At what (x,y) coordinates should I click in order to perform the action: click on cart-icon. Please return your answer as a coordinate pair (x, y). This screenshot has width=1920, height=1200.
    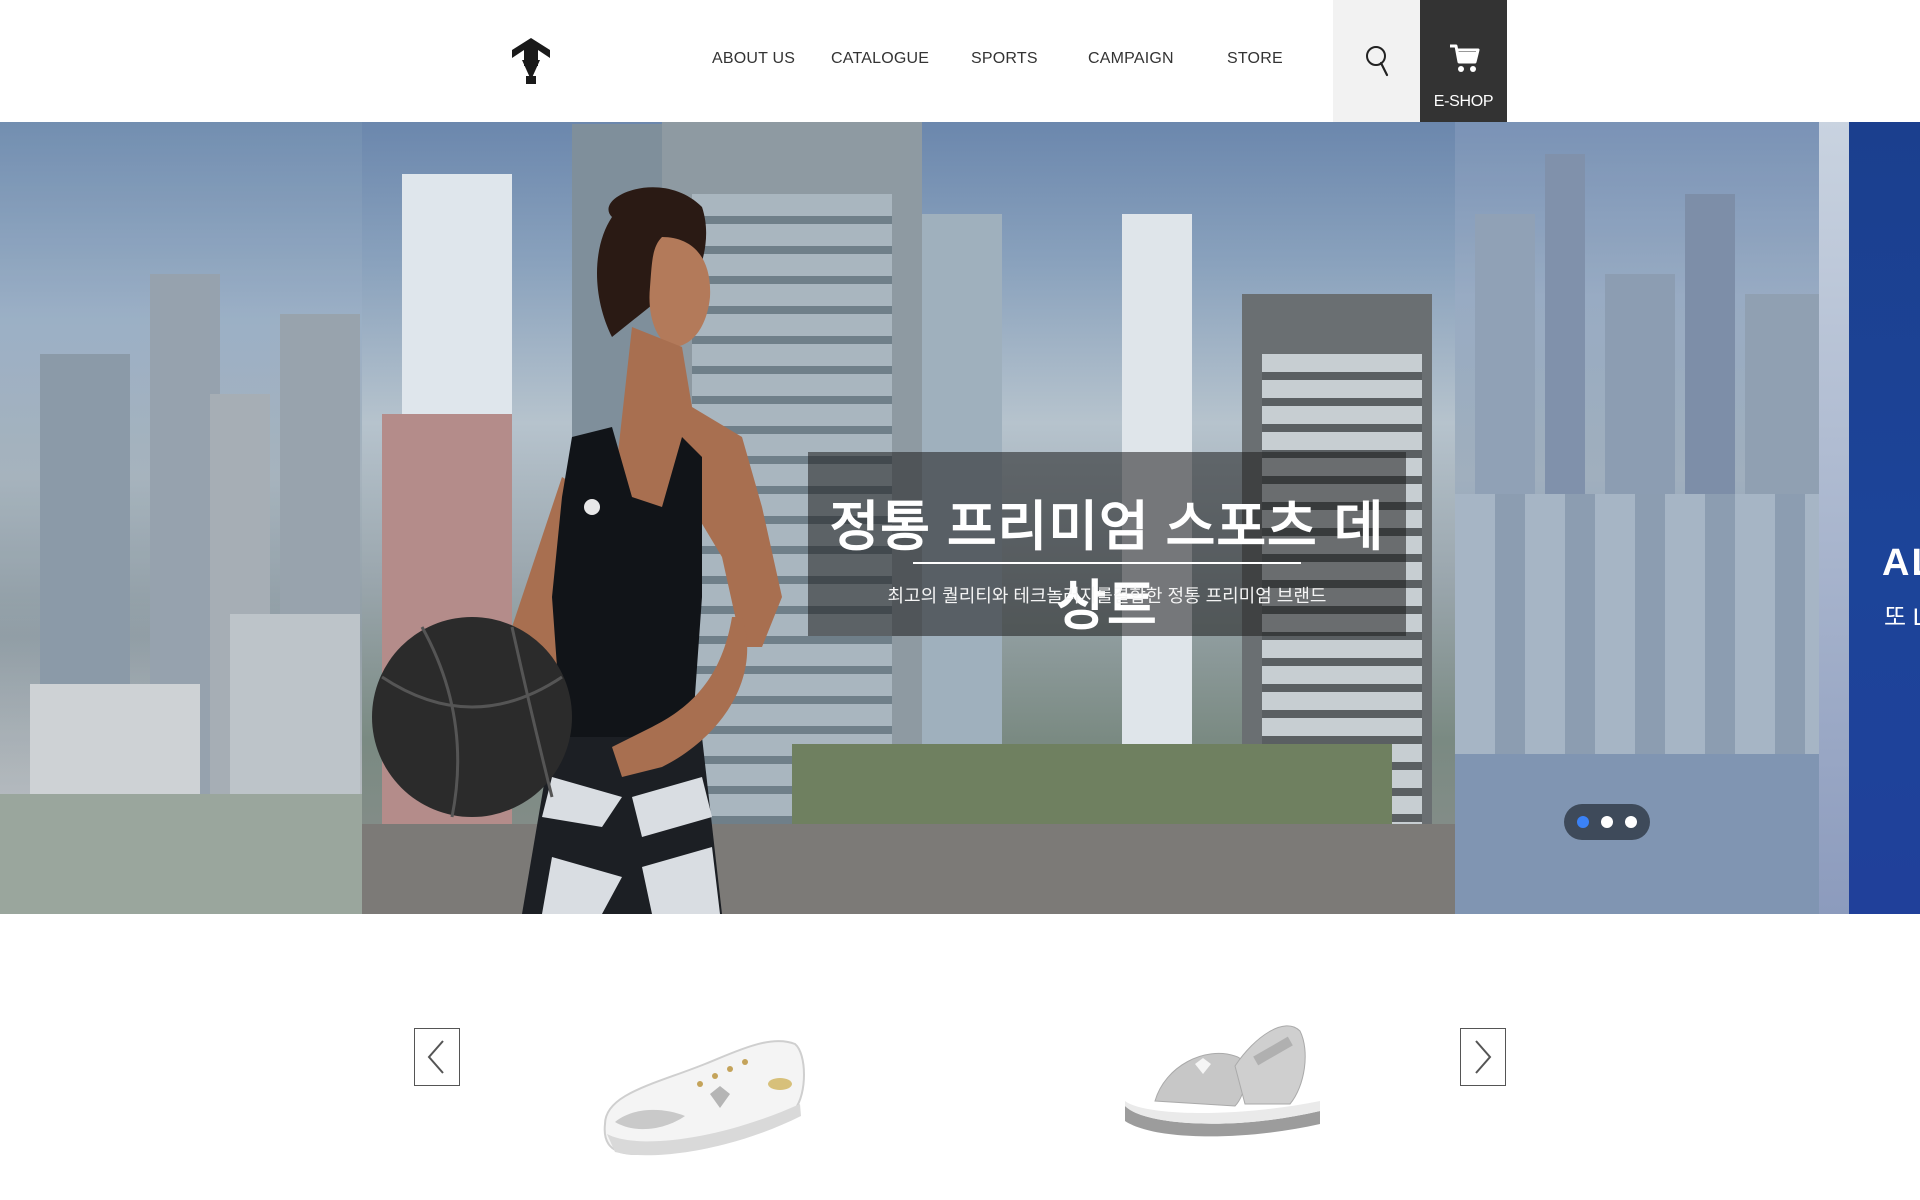
    Looking at the image, I should click on (1465, 58).